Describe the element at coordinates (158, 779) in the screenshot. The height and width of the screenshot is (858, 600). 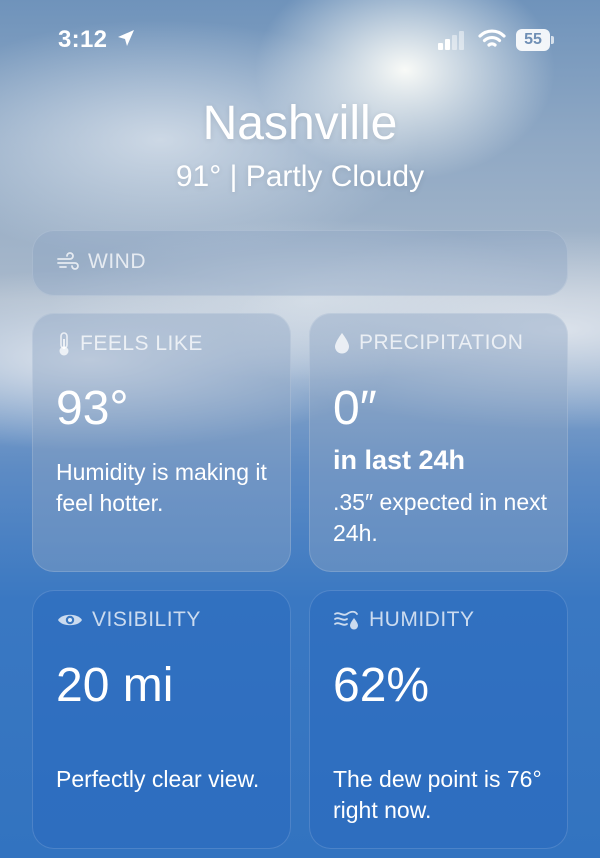
I see `visibility-description: Perfectly clear view.` at that location.